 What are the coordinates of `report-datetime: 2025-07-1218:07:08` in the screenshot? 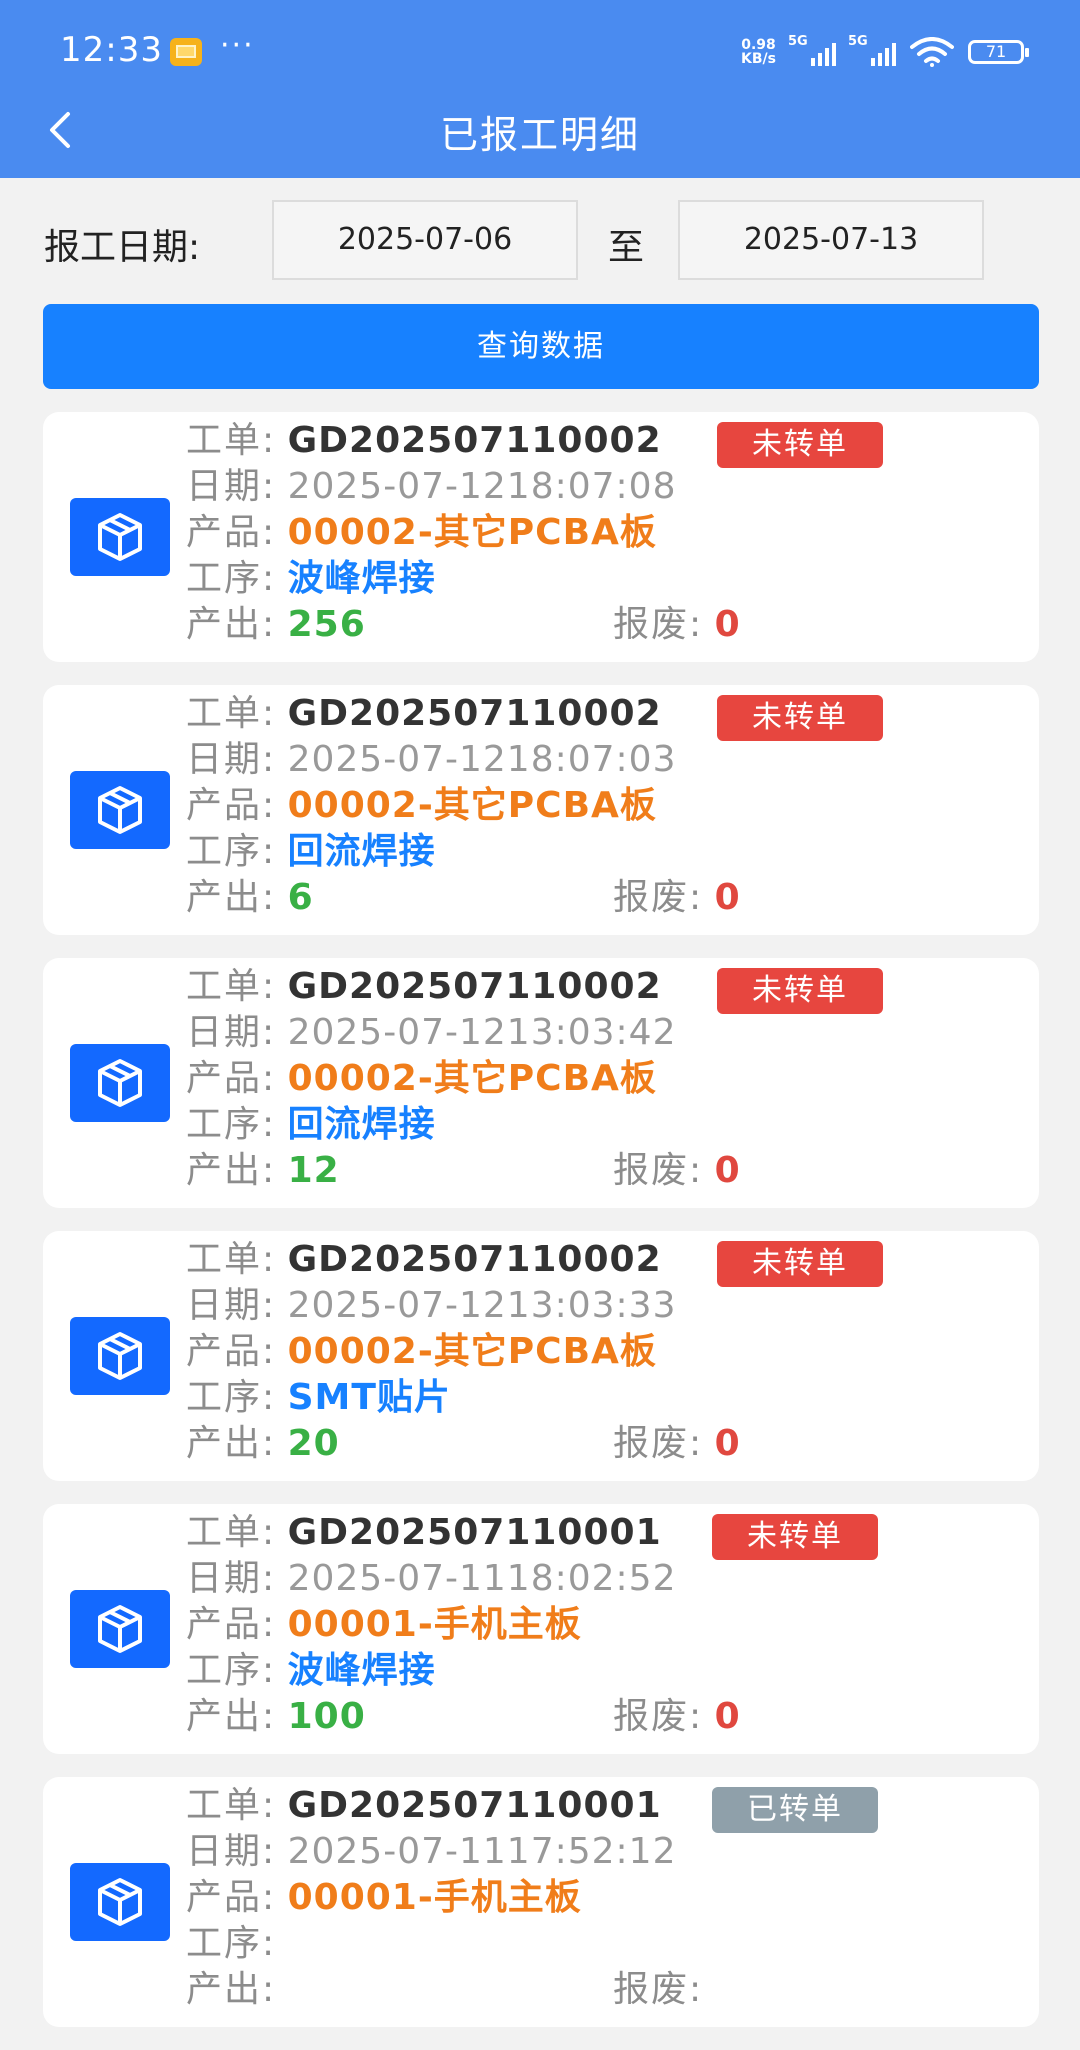 It's located at (482, 486).